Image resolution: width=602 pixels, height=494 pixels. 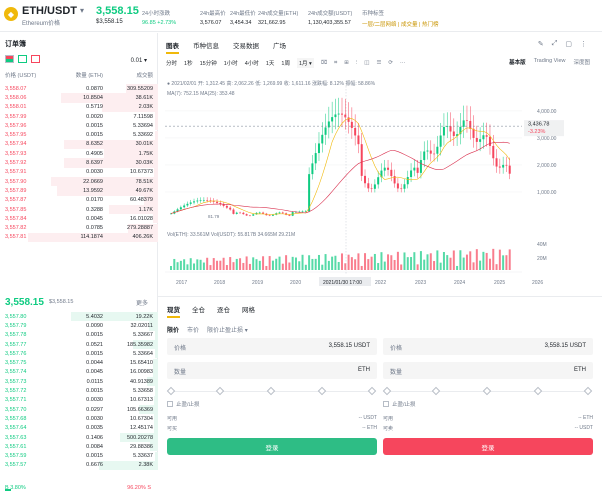 I want to click on more-link: 更多, so click(x=142, y=302).